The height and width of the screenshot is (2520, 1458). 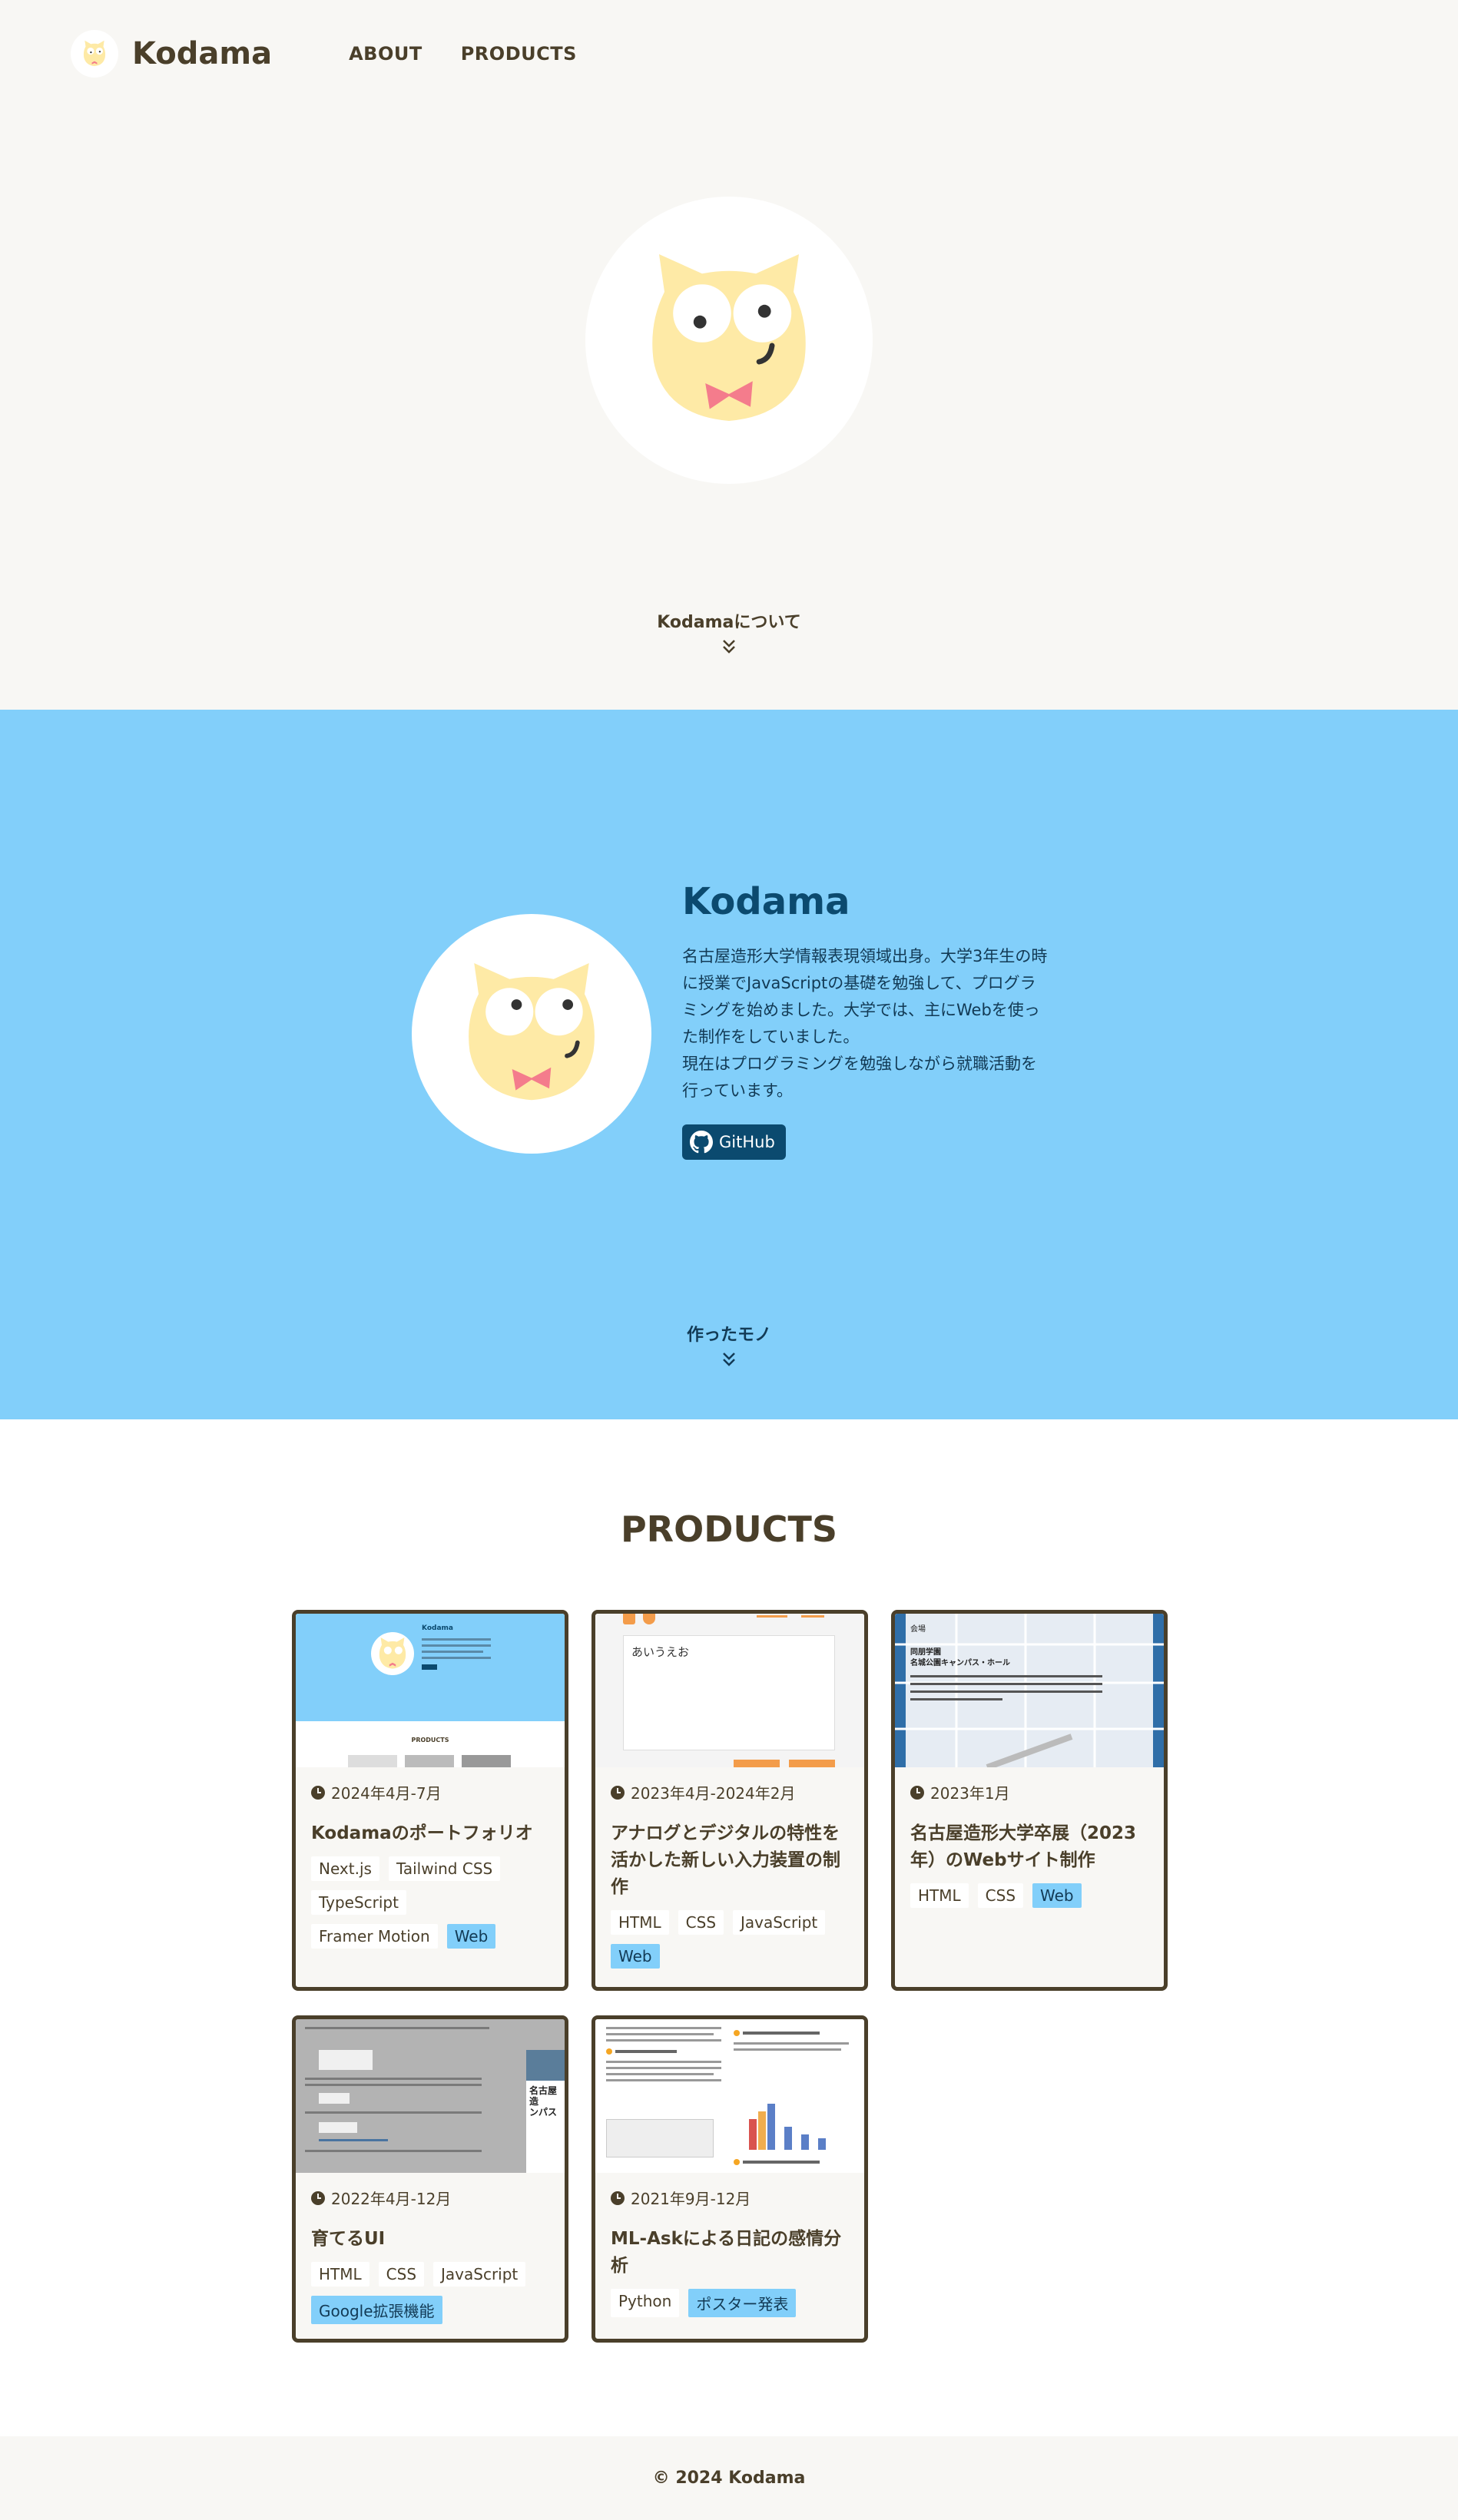 I want to click on thumb-text: 会場, so click(x=918, y=1630).